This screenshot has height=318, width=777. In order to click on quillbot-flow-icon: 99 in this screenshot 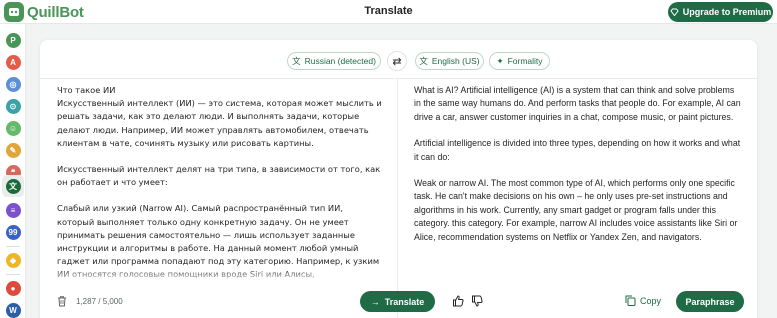, I will do `click(13, 232)`.